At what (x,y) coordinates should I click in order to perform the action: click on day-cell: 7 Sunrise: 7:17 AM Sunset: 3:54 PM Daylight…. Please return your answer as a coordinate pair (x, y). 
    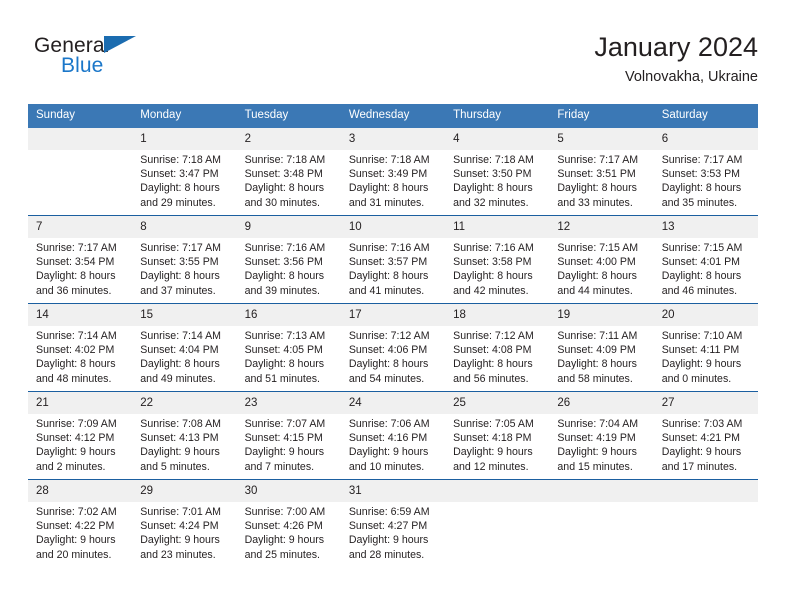
    Looking at the image, I should click on (80, 259).